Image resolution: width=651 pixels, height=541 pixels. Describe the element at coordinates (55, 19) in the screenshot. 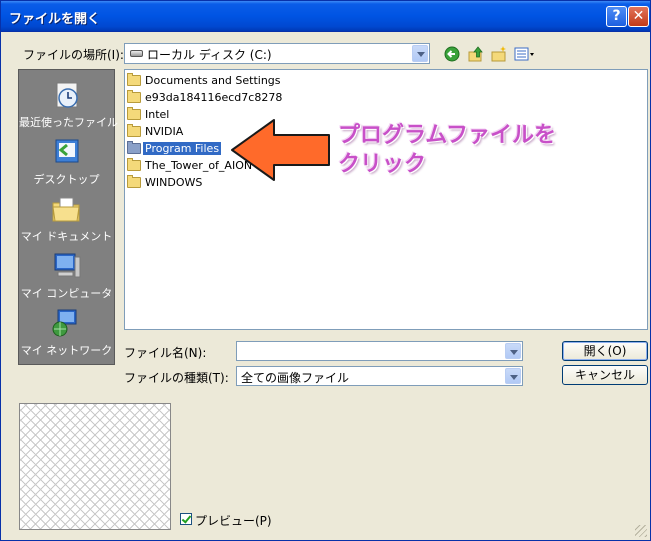

I see `dialog-title: ファイルを開く` at that location.